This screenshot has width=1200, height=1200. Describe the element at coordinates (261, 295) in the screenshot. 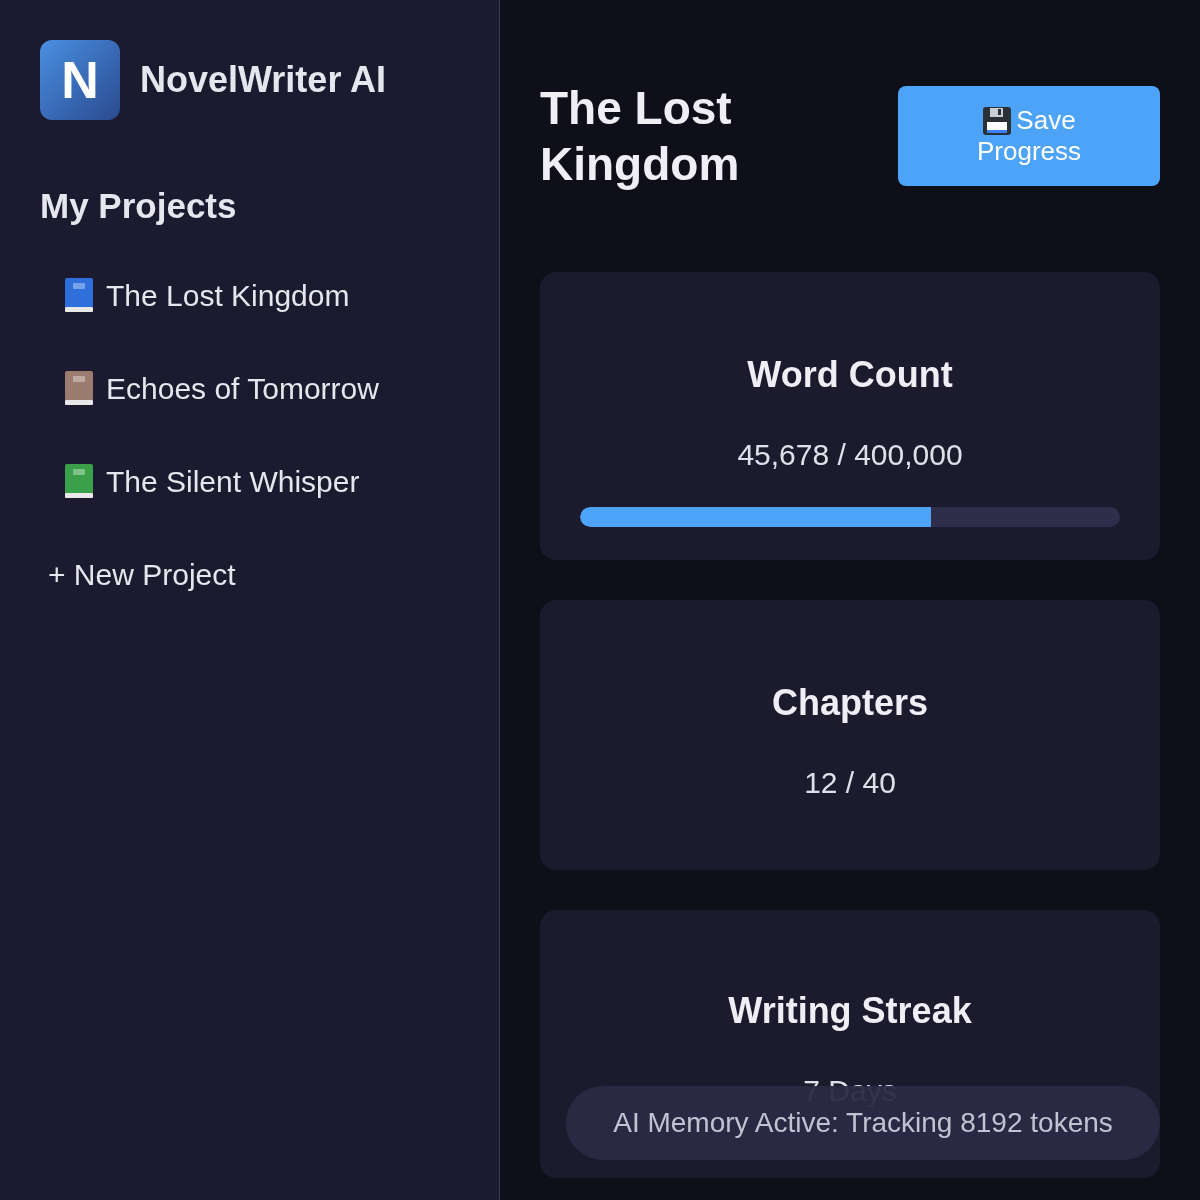

I see `project-item: The Lost Kingdom` at that location.